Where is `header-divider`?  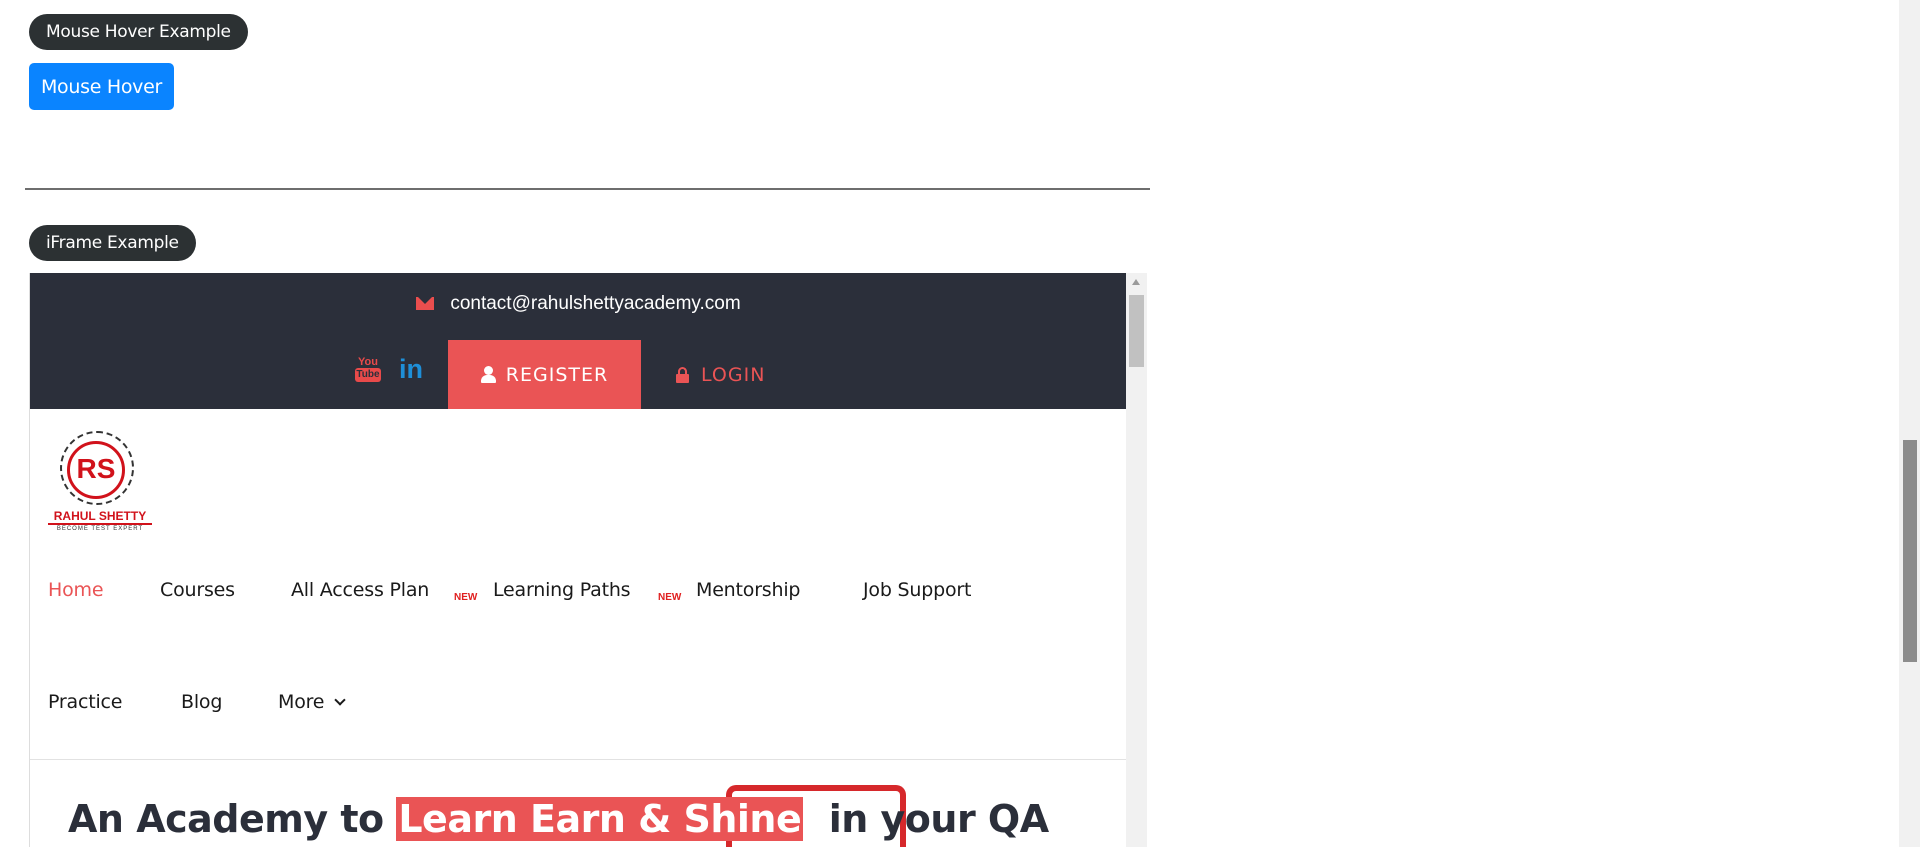 header-divider is located at coordinates (578, 759).